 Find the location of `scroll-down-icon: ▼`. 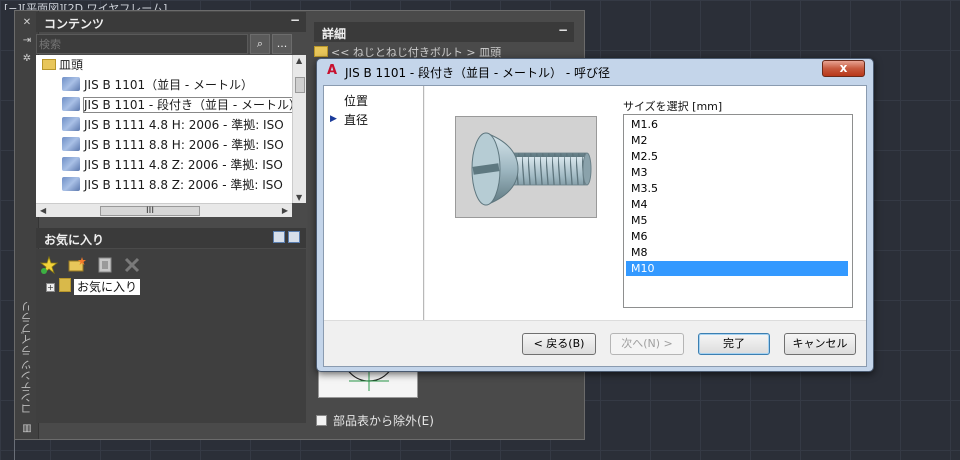

scroll-down-icon: ▼ is located at coordinates (299, 197).